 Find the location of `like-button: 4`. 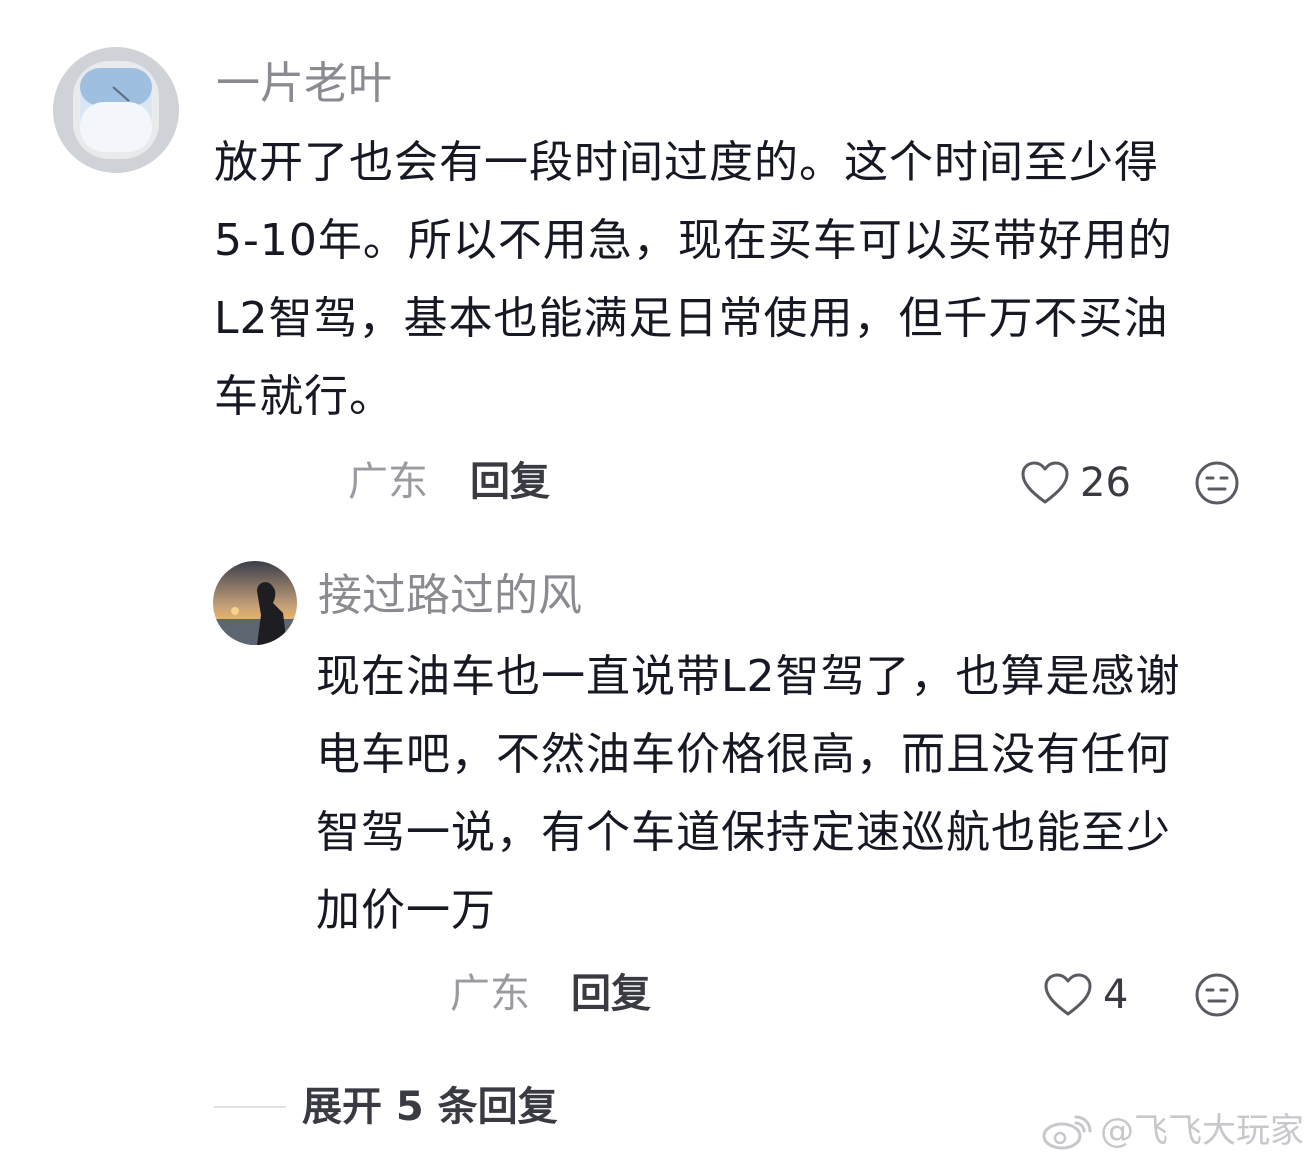

like-button: 4 is located at coordinates (1085, 995).